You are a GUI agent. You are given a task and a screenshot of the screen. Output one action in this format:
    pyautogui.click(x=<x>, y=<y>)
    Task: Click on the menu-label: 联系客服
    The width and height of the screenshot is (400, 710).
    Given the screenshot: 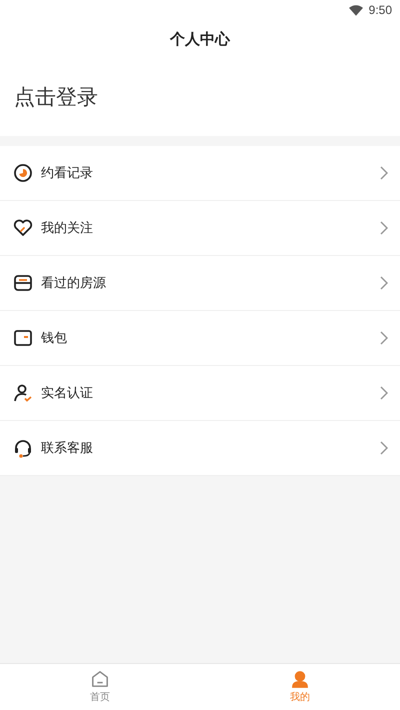 What is the action you would take?
    pyautogui.click(x=67, y=448)
    